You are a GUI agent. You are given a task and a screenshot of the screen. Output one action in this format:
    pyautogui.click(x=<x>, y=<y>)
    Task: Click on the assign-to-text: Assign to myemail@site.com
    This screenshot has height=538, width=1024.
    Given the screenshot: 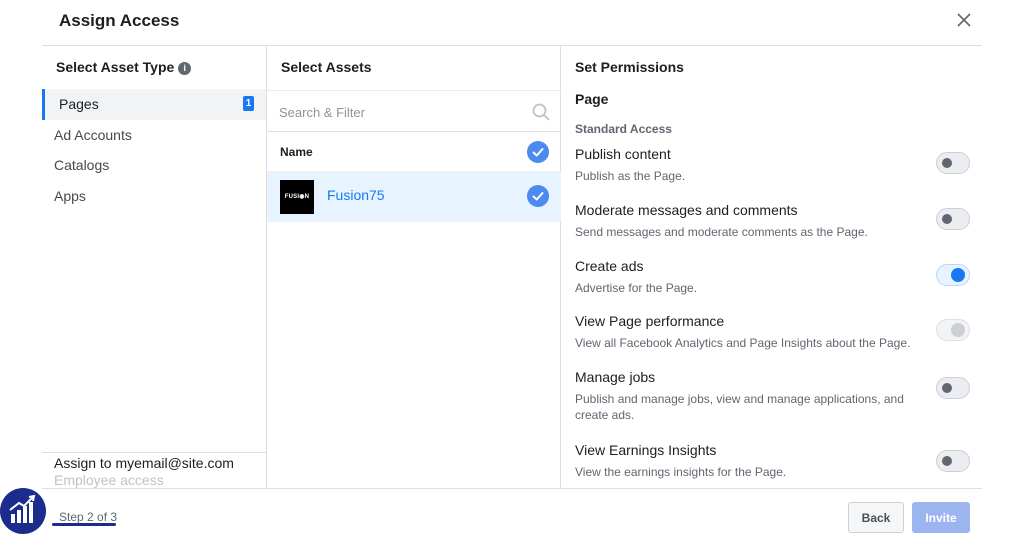 What is the action you would take?
    pyautogui.click(x=144, y=463)
    